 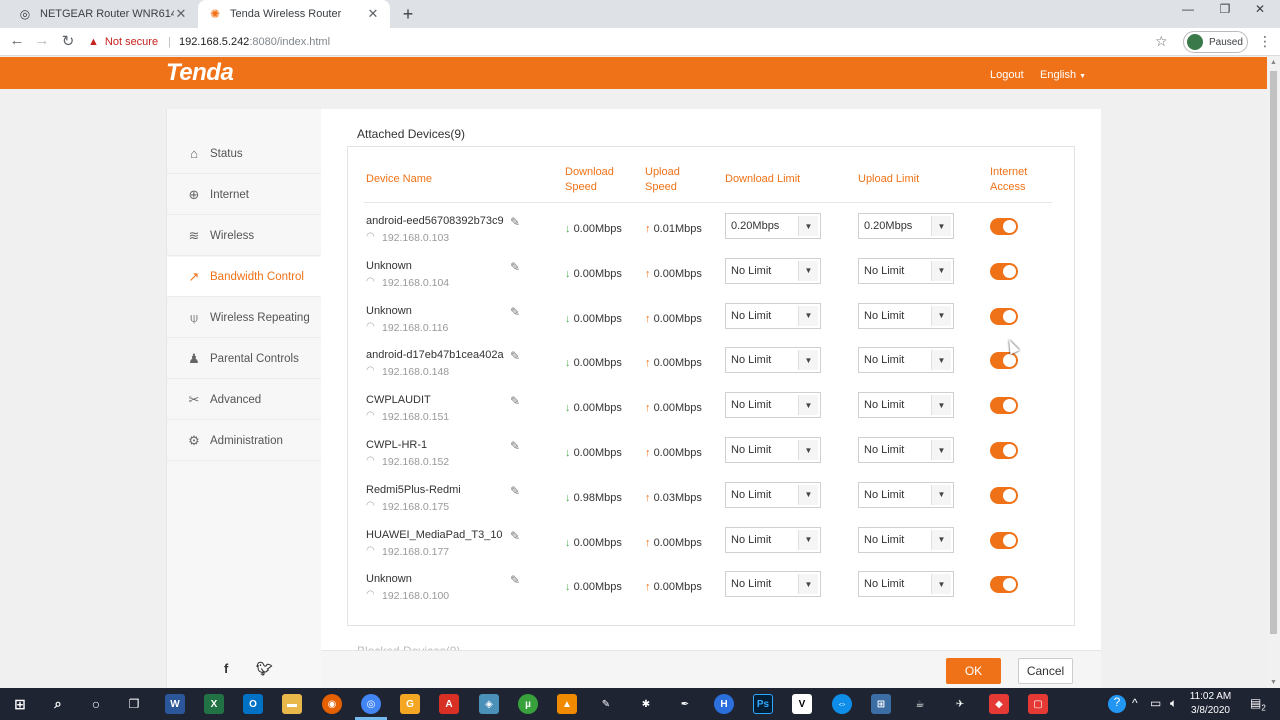 What do you see at coordinates (244, 236) in the screenshot?
I see `sidebar-item-wireless: ≋ Wireless` at bounding box center [244, 236].